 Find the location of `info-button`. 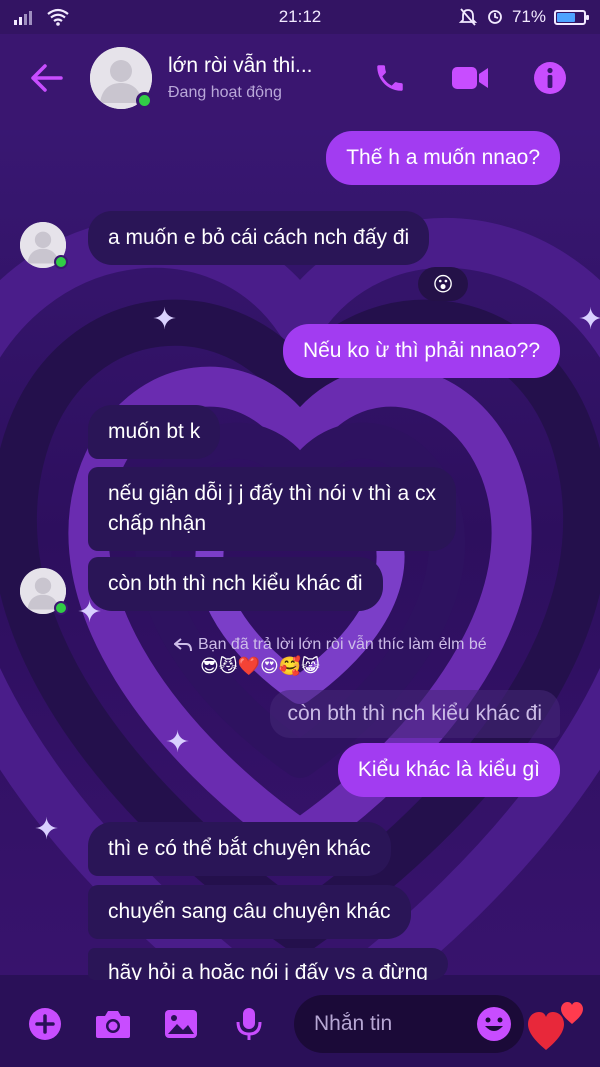

info-button is located at coordinates (550, 78).